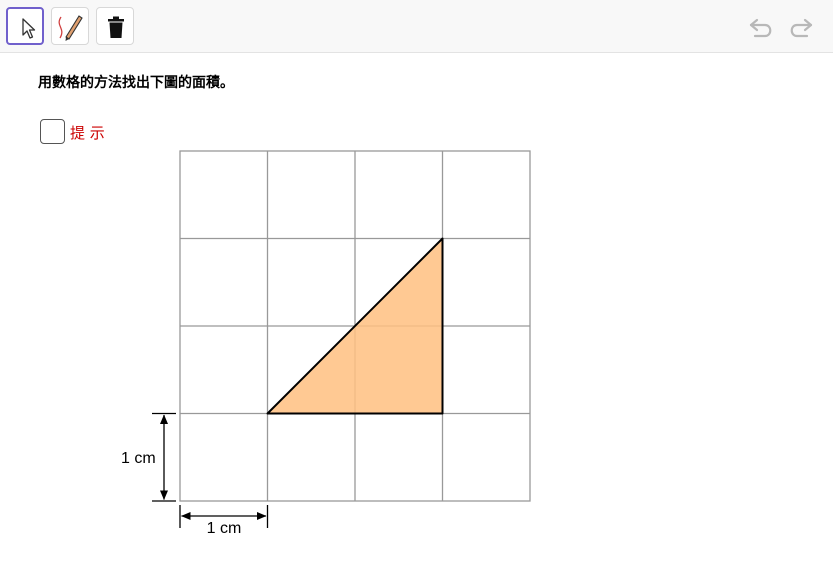 The height and width of the screenshot is (570, 833). What do you see at coordinates (138, 458) in the screenshot?
I see `vertical-dimension-label: 1 cm` at bounding box center [138, 458].